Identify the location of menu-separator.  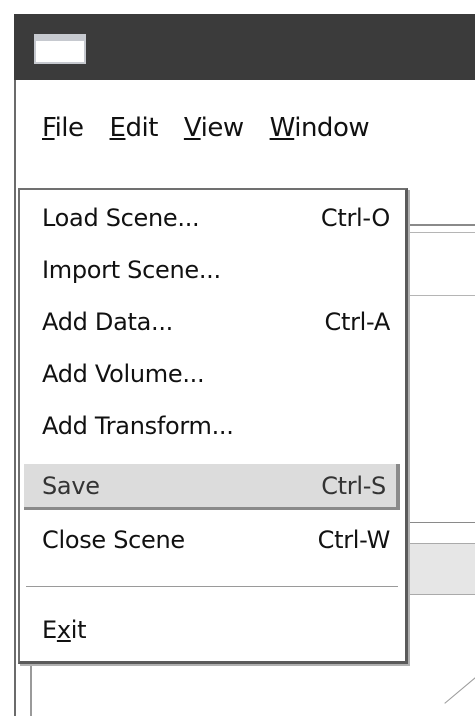
(212, 587).